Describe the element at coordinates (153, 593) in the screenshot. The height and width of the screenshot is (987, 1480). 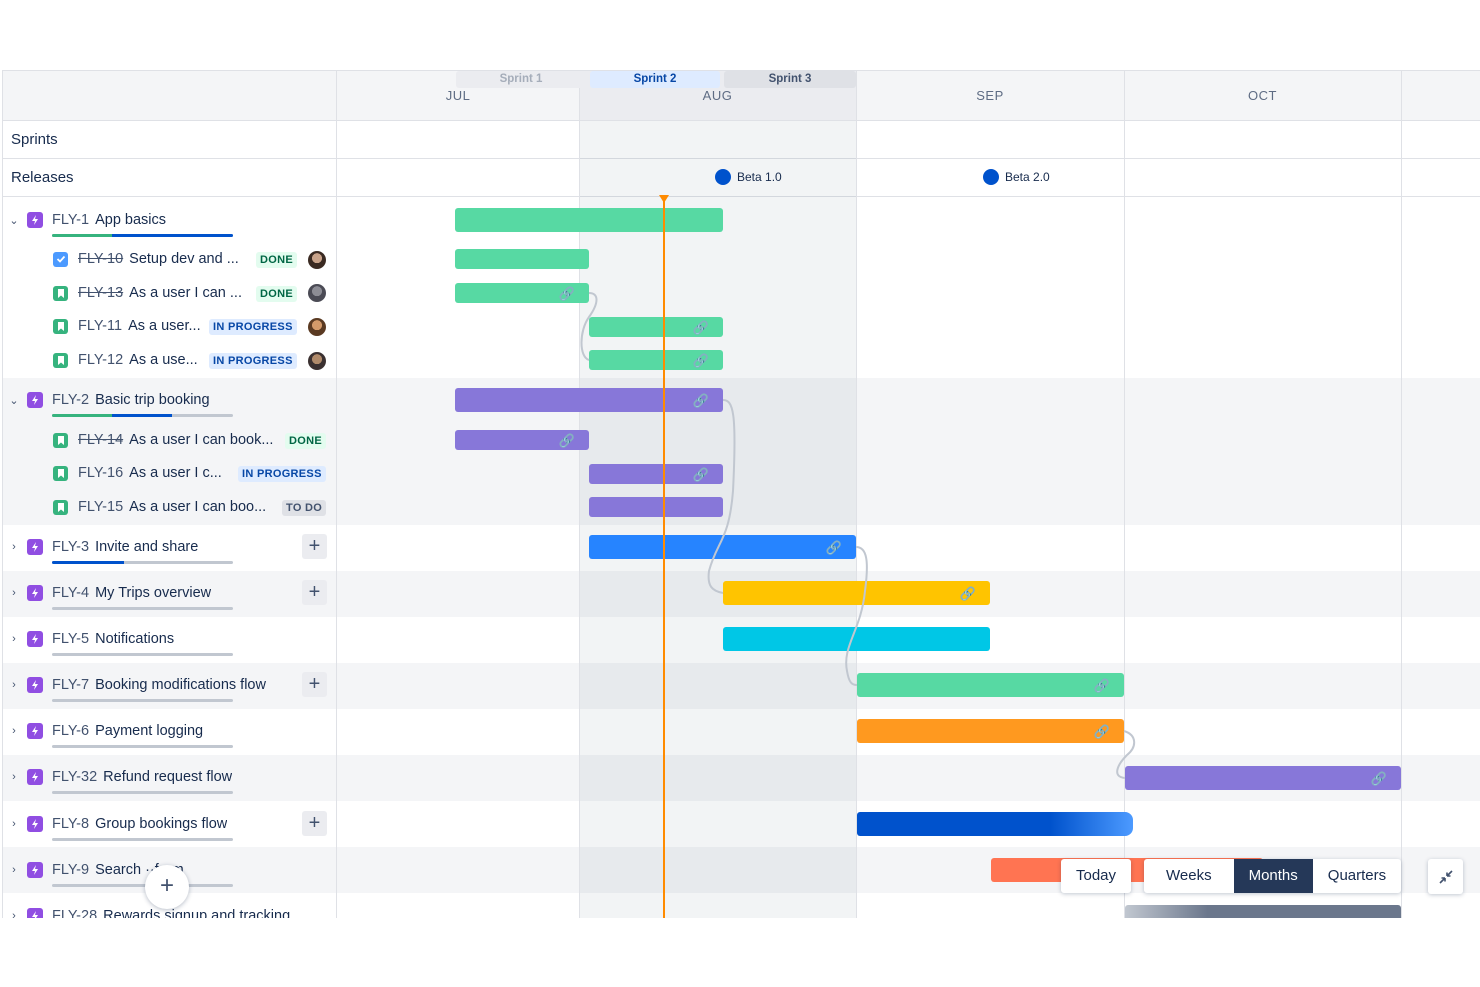
I see `issue-title: My Trips overview` at that location.